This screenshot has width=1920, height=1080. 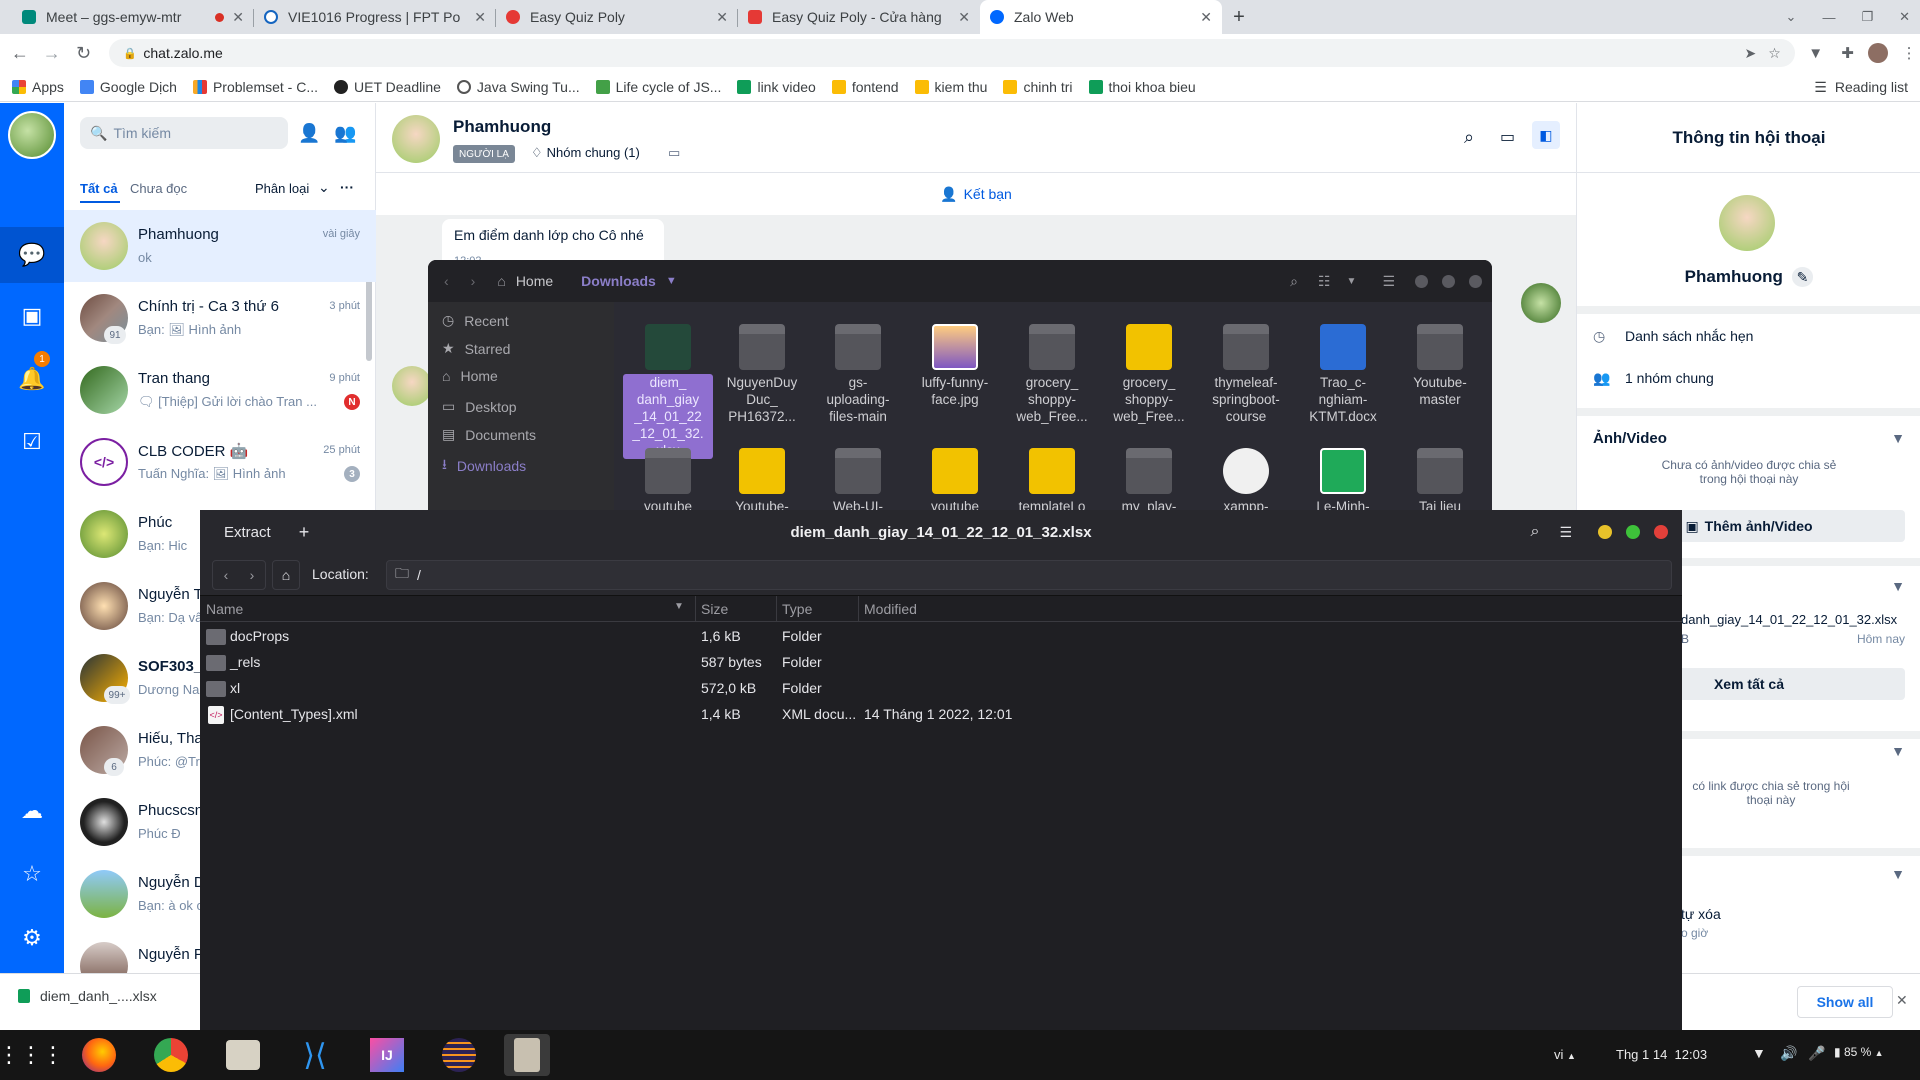 What do you see at coordinates (617, 17) in the screenshot?
I see `tab-easy-quiz: Easy Quiz Poly ✕` at bounding box center [617, 17].